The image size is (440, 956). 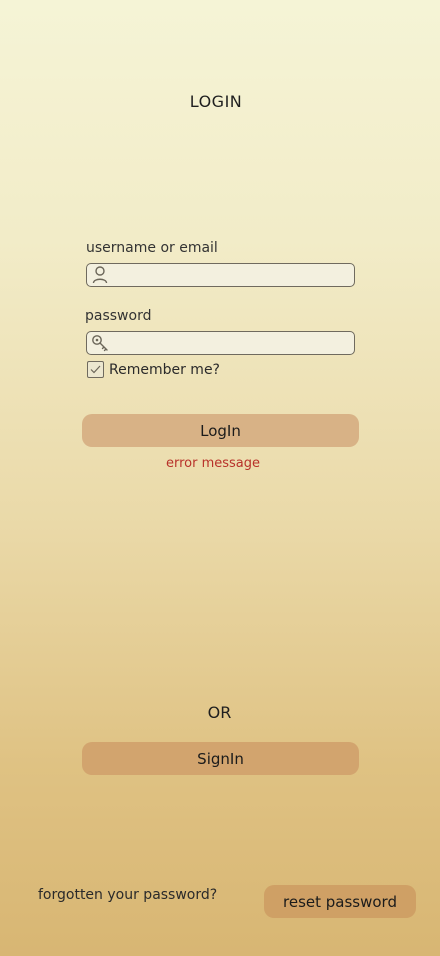 I want to click on username-field, so click(x=220, y=275).